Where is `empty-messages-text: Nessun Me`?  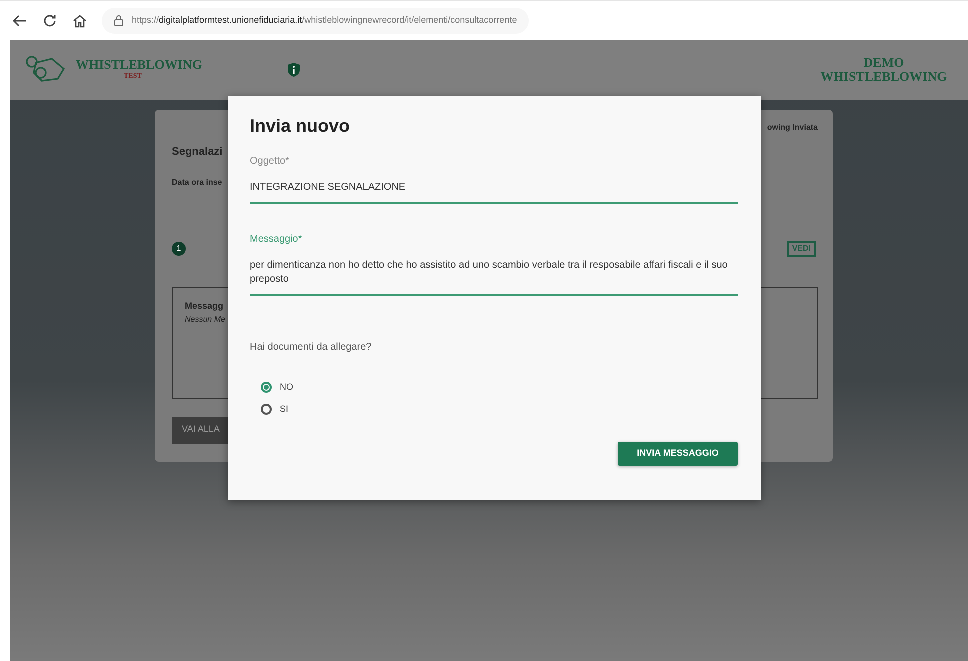
empty-messages-text: Nessun Me is located at coordinates (205, 319).